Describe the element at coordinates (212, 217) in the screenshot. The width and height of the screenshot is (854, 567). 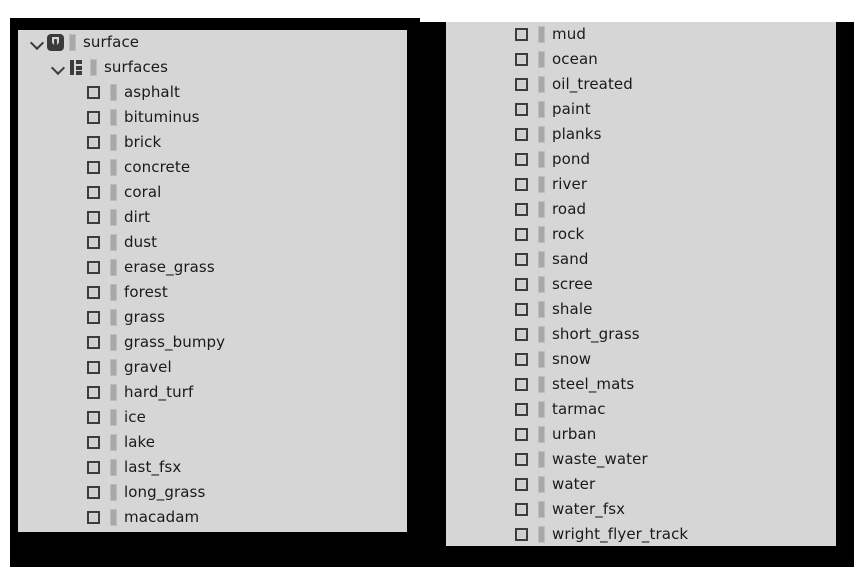
I see `tree-item: dirt` at that location.